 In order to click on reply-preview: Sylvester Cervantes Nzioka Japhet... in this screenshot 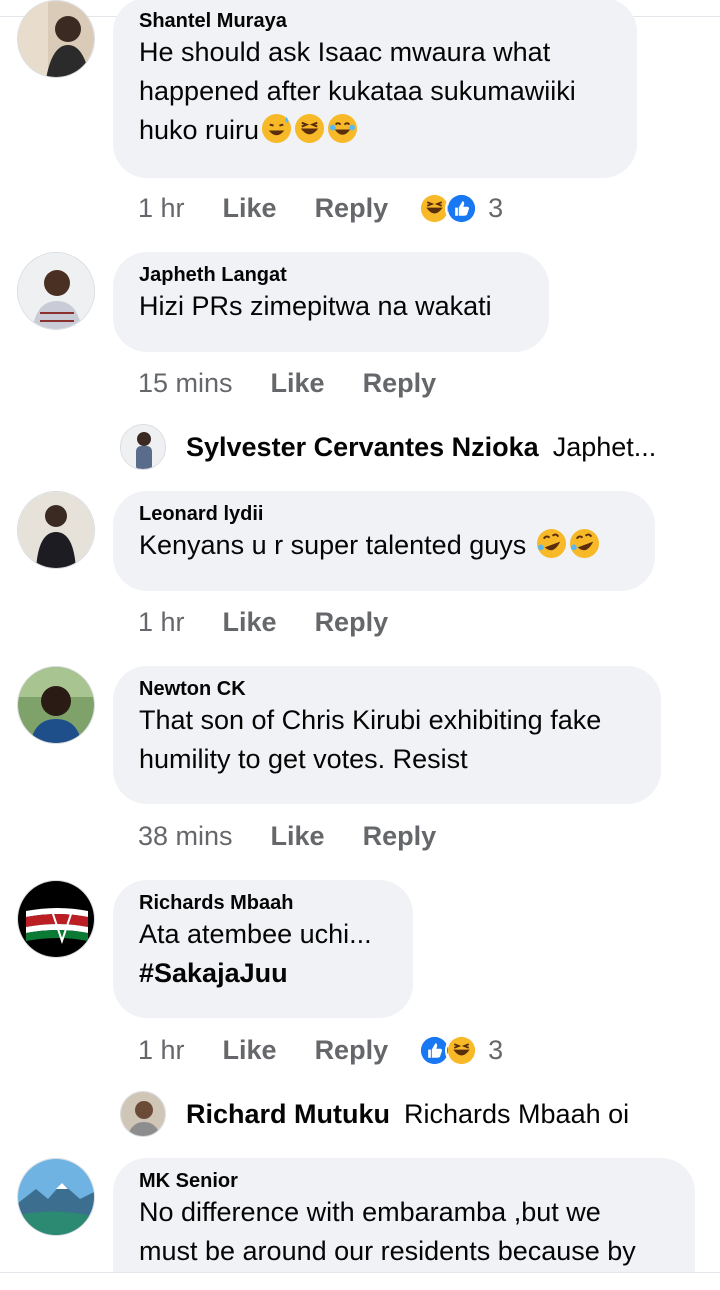, I will do `click(400, 447)`.